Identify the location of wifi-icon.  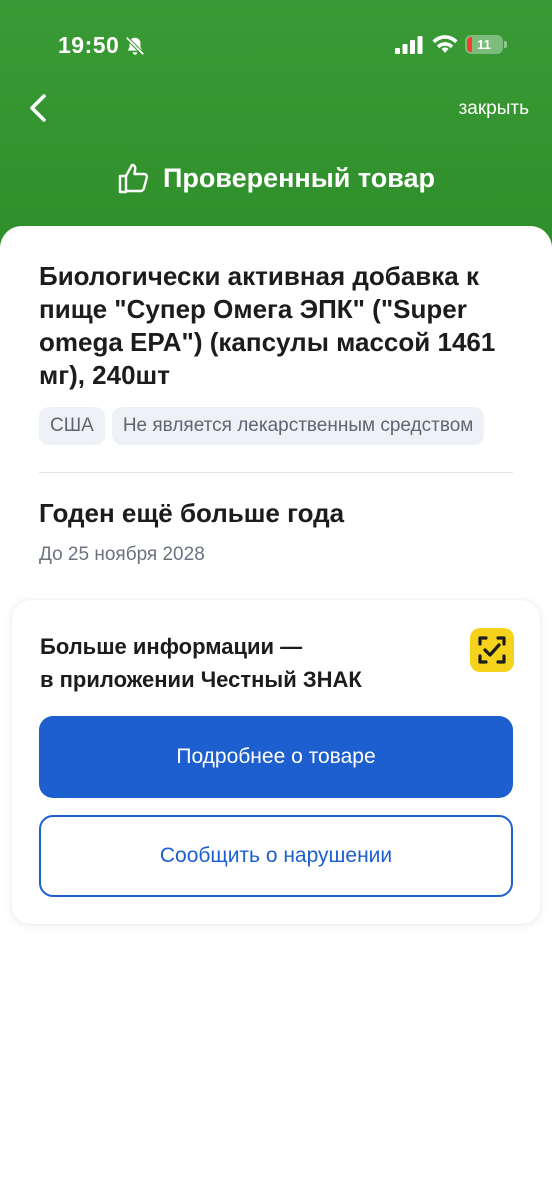
(445, 44).